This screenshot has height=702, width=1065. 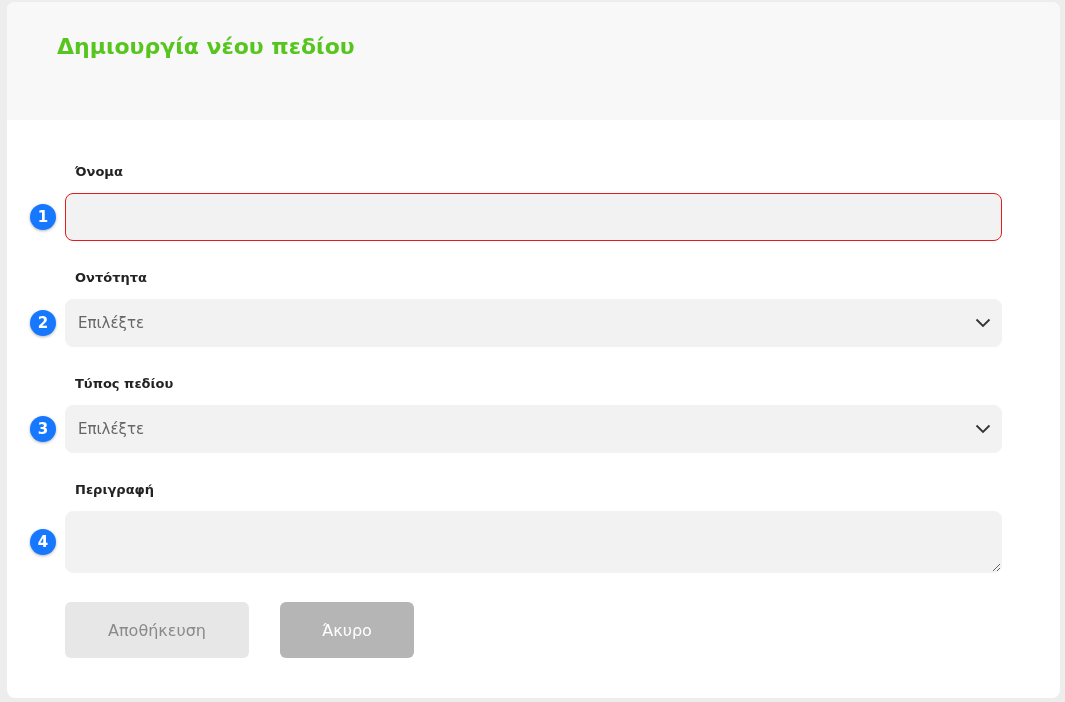 What do you see at coordinates (43, 542) in the screenshot?
I see `step-badge: 4` at bounding box center [43, 542].